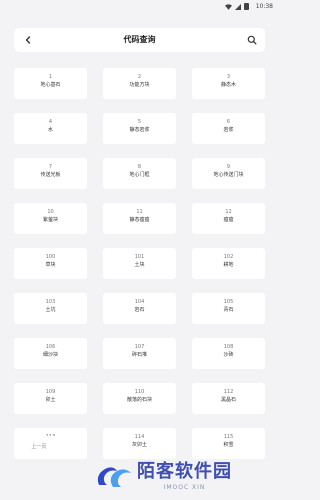  I want to click on code-number: 101, so click(139, 257).